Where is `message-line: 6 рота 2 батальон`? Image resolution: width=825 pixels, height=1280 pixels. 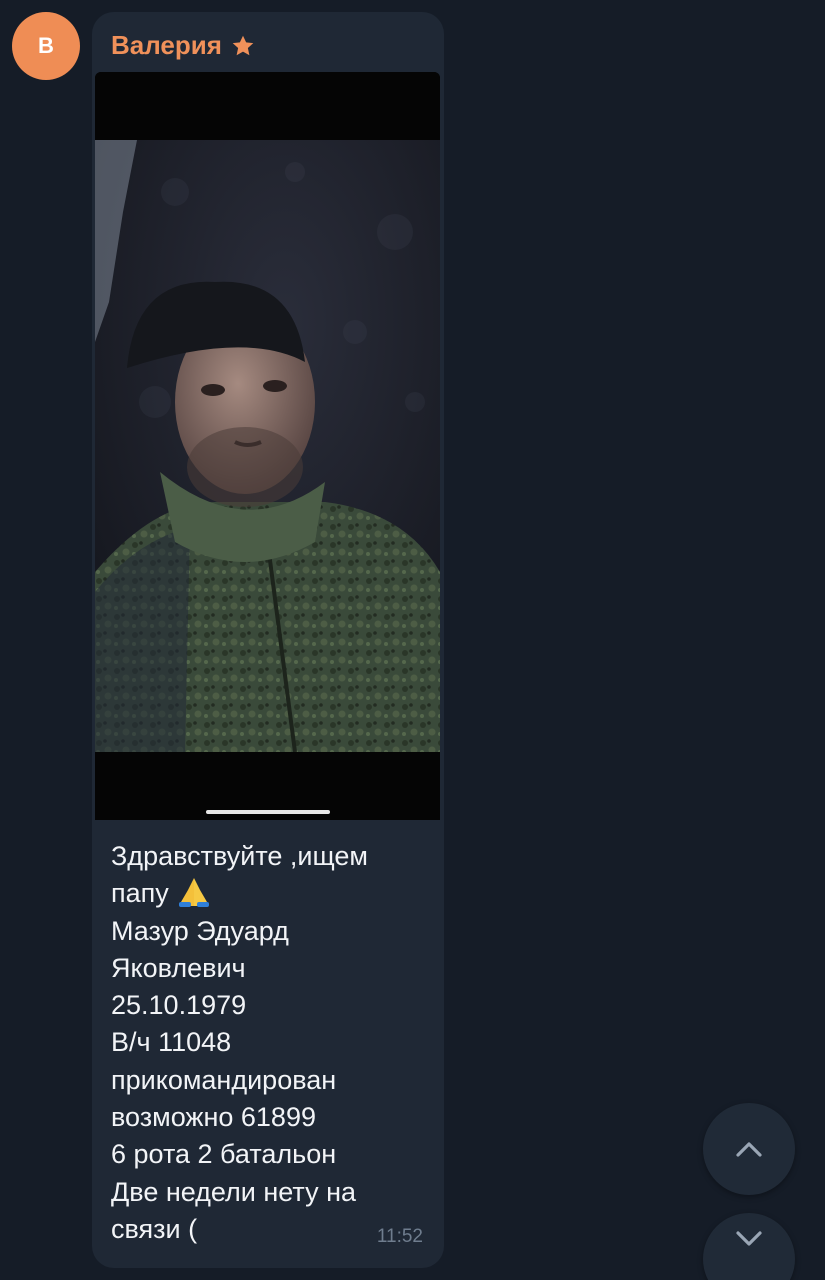 message-line: 6 рота 2 батальон is located at coordinates (224, 1154).